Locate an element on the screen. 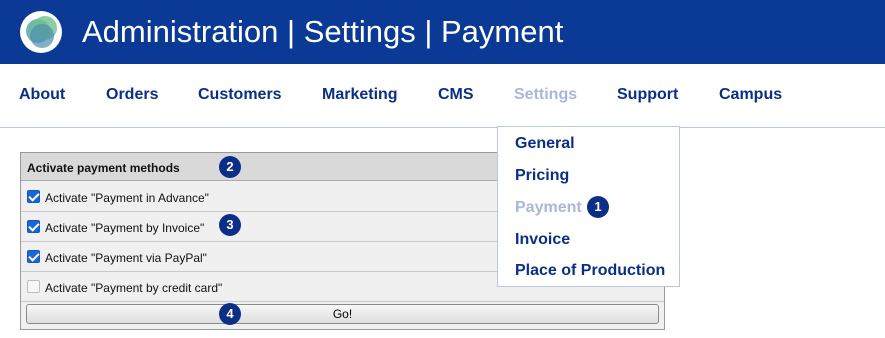 The image size is (885, 338). checkbox-payment-by-credit-card is located at coordinates (33, 286).